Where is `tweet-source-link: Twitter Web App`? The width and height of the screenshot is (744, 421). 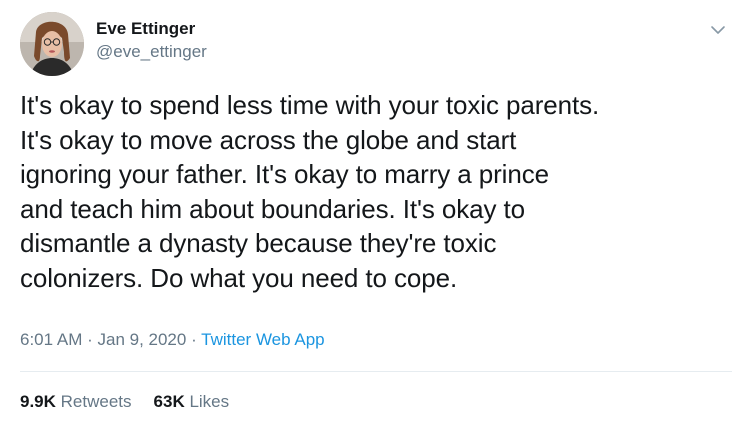 tweet-source-link: Twitter Web App is located at coordinates (262, 339).